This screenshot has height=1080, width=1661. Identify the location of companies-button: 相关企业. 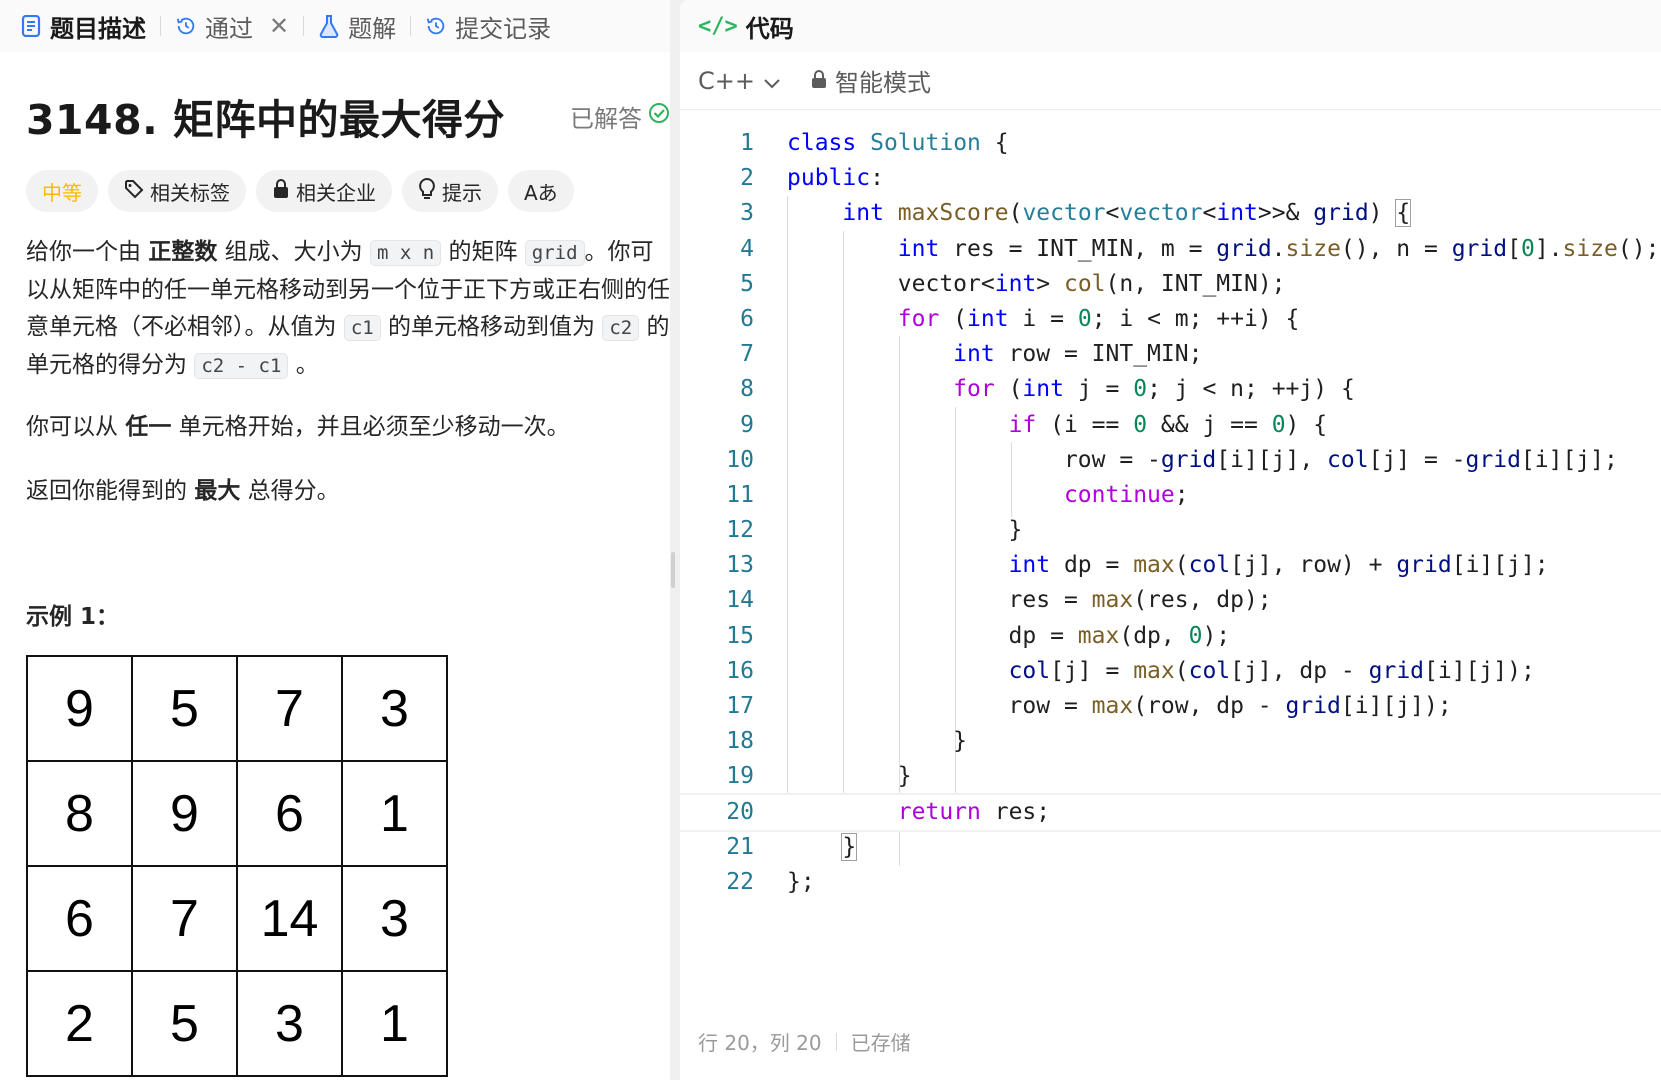
(324, 191).